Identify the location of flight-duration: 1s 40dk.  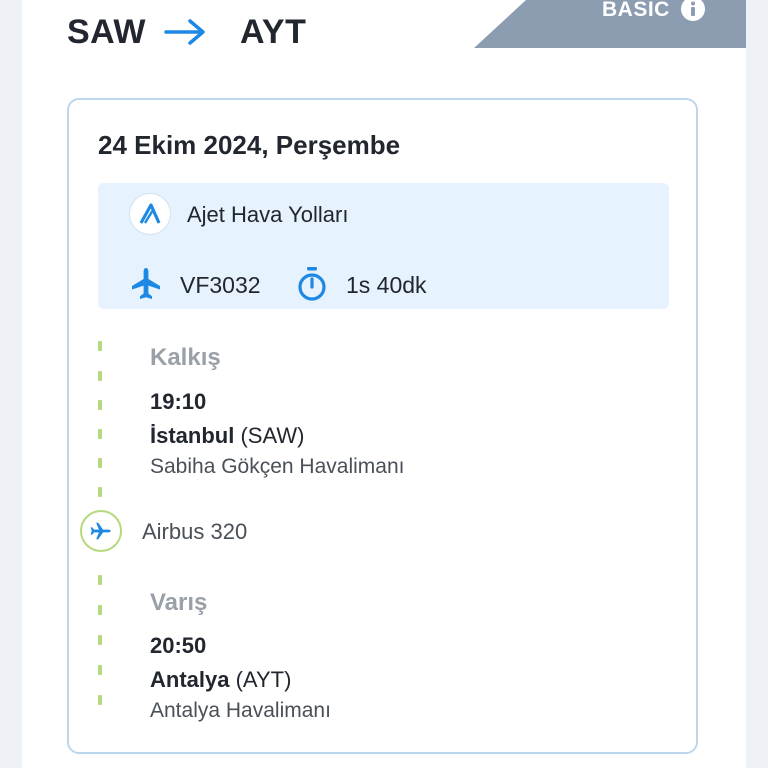
(386, 285).